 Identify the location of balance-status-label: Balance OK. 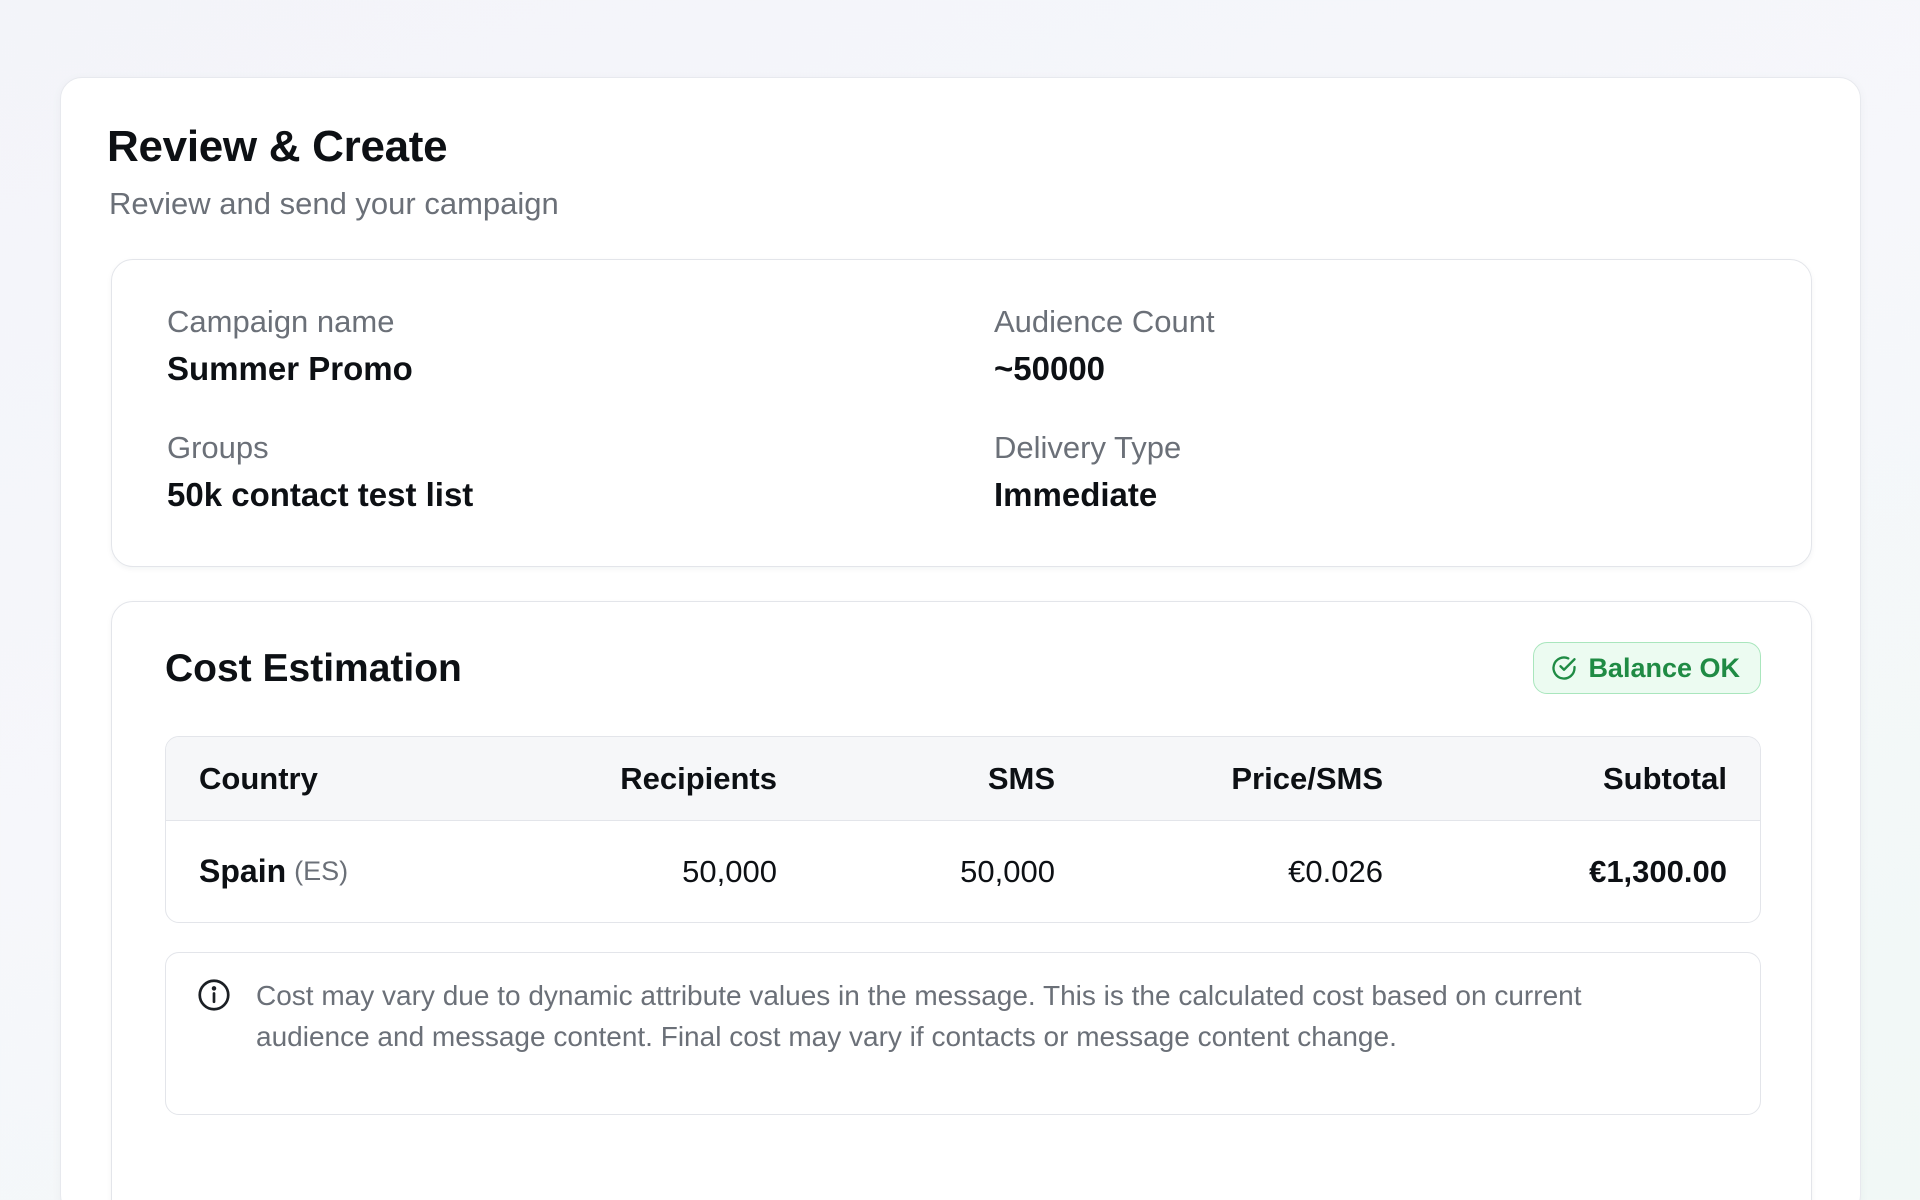
(1664, 667).